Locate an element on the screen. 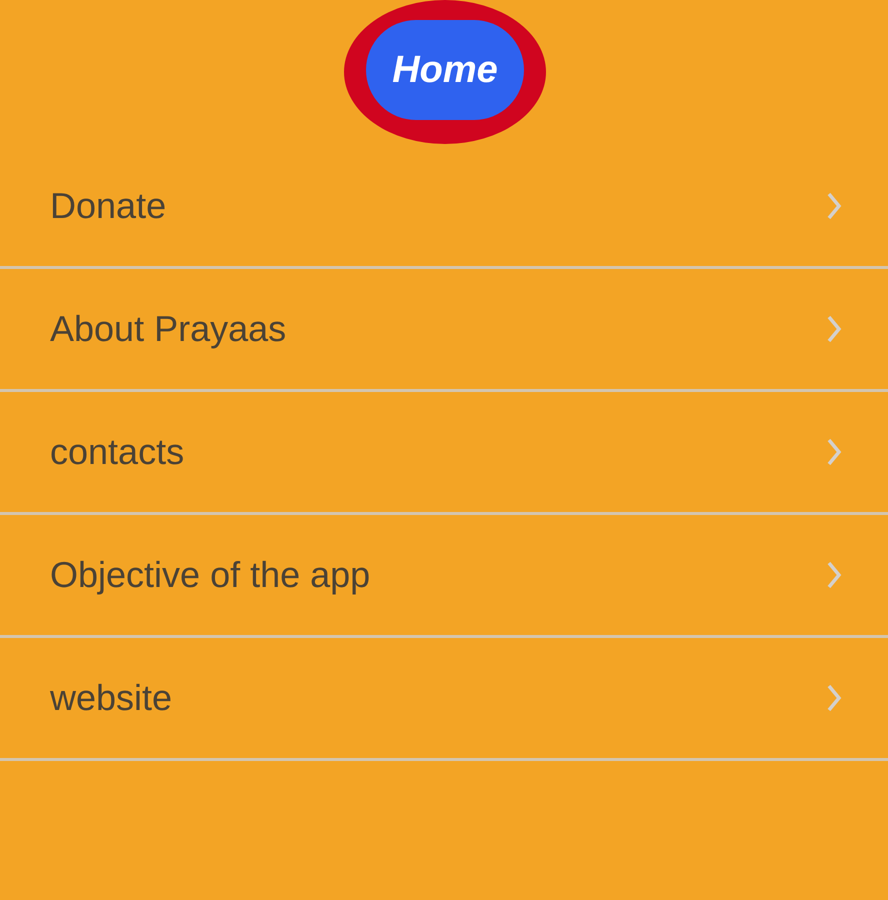 This screenshot has height=900, width=888. menu-item-label: Donate is located at coordinates (108, 206).